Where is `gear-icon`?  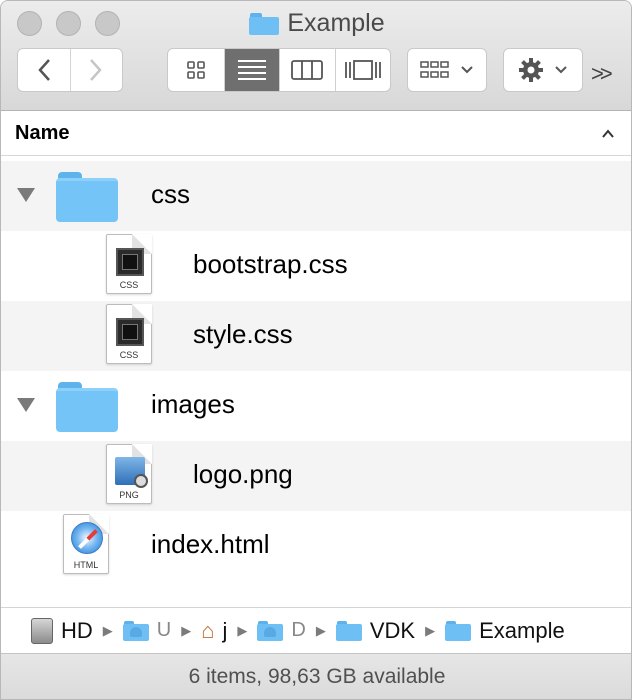
gear-icon is located at coordinates (531, 70).